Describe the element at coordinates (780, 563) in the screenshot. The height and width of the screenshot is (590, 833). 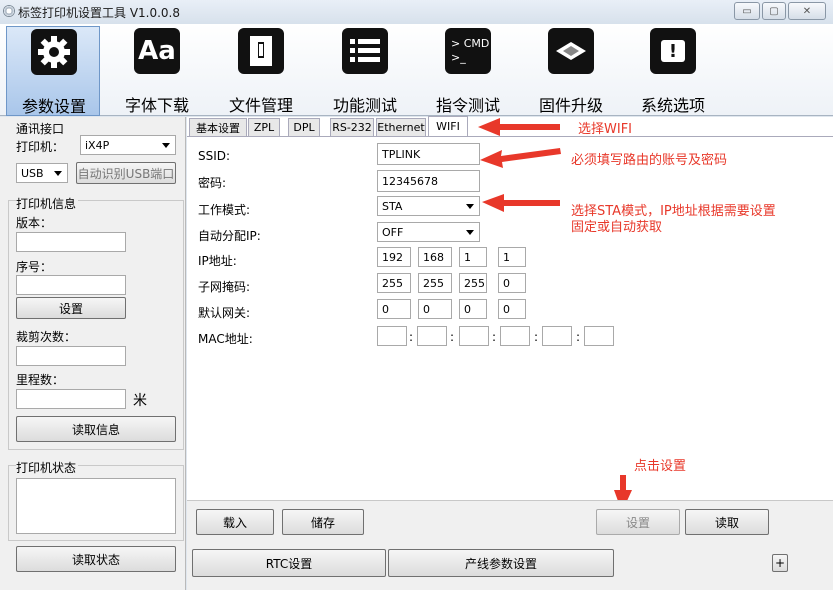
I see `expand-plus-button: +` at that location.